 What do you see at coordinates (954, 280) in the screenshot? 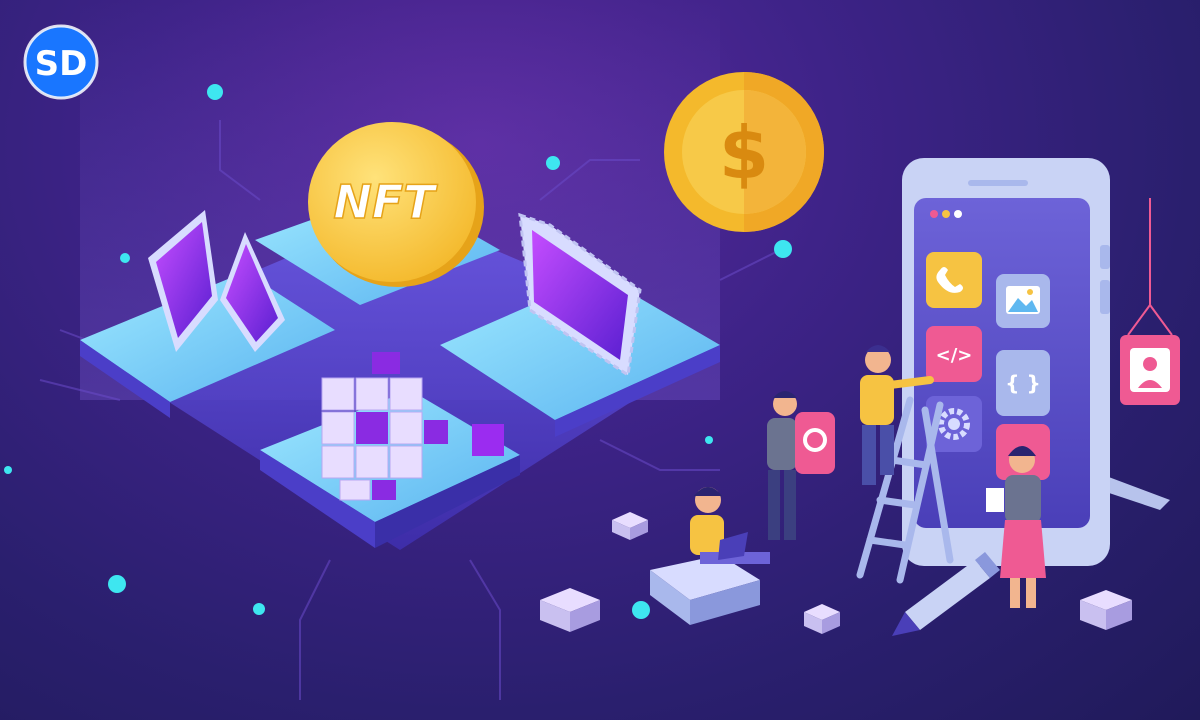
I see `phone-icon` at bounding box center [954, 280].